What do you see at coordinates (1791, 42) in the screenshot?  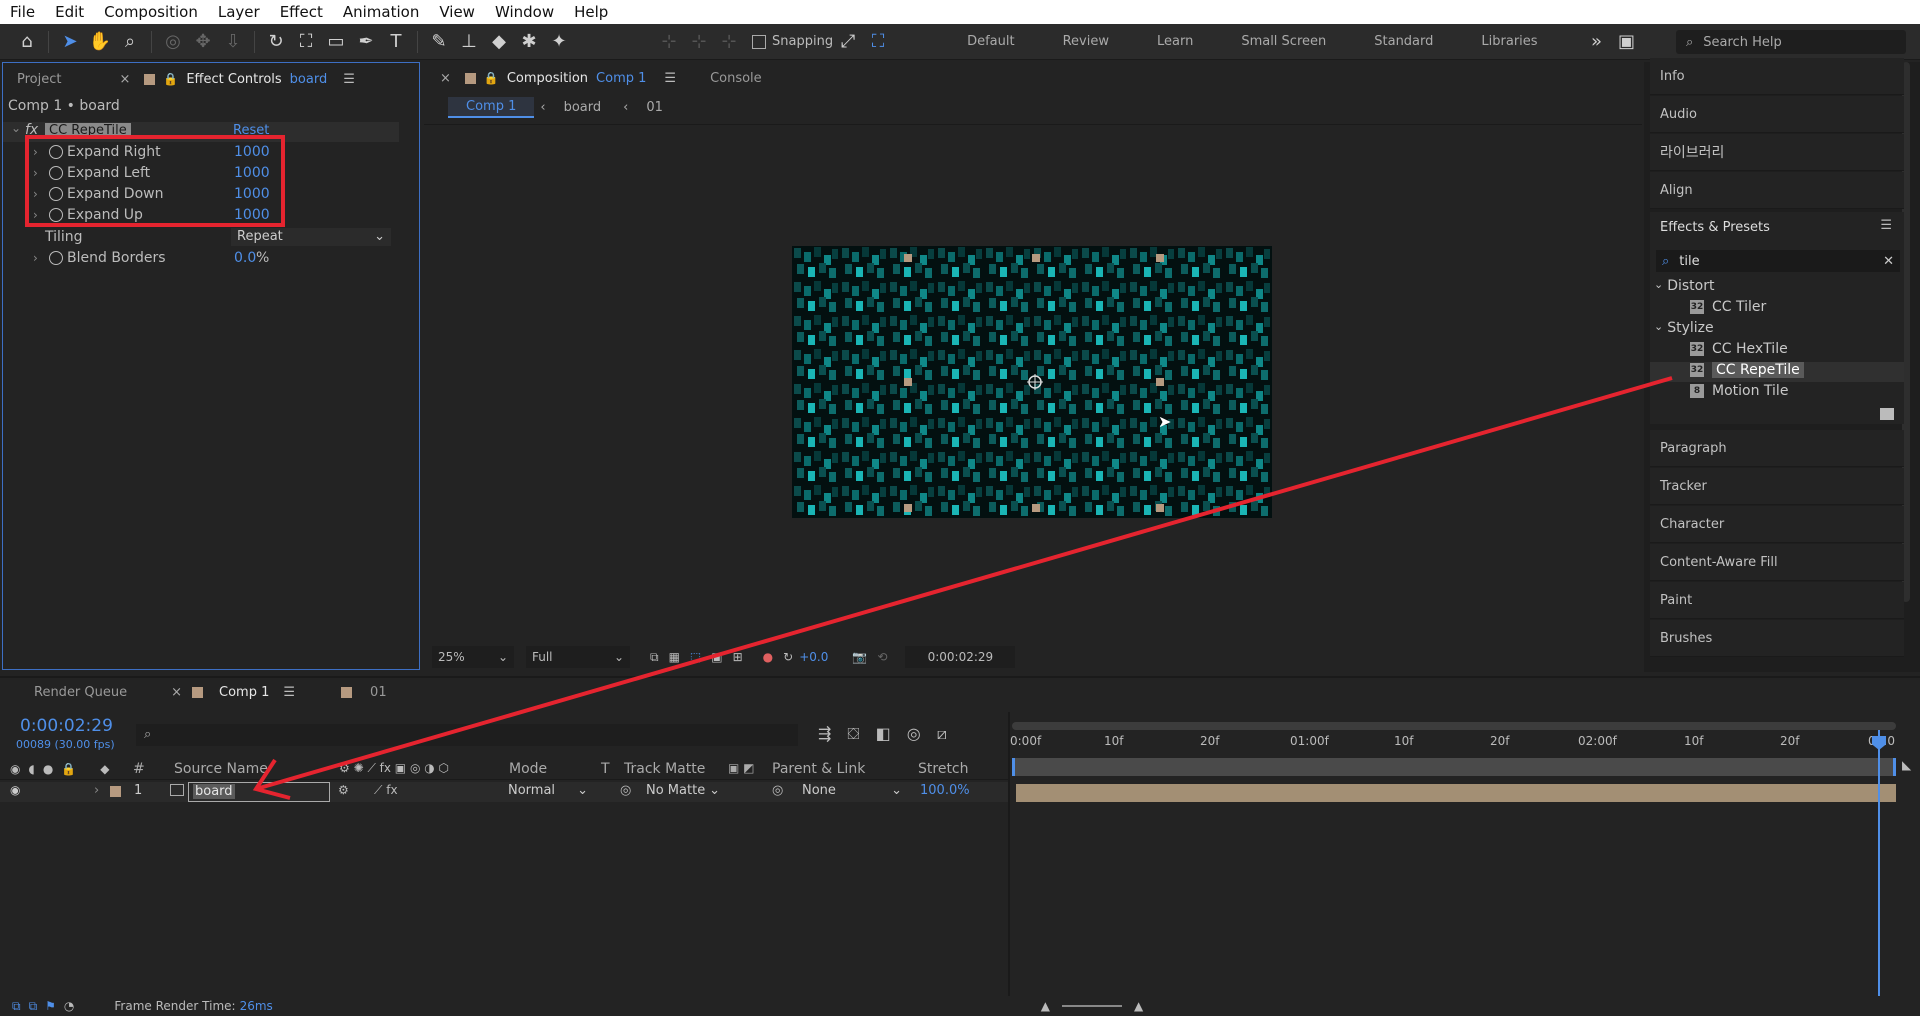 I see `search-help-input: ⌕ Search Help` at bounding box center [1791, 42].